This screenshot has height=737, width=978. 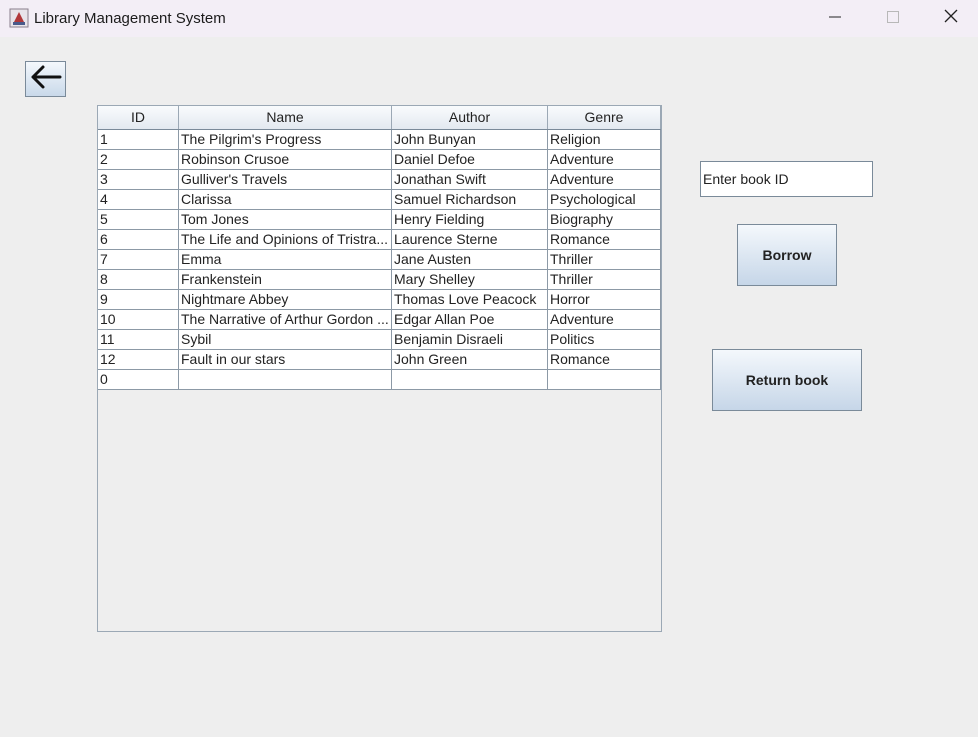 What do you see at coordinates (138, 300) in the screenshot?
I see `cell-id: 9` at bounding box center [138, 300].